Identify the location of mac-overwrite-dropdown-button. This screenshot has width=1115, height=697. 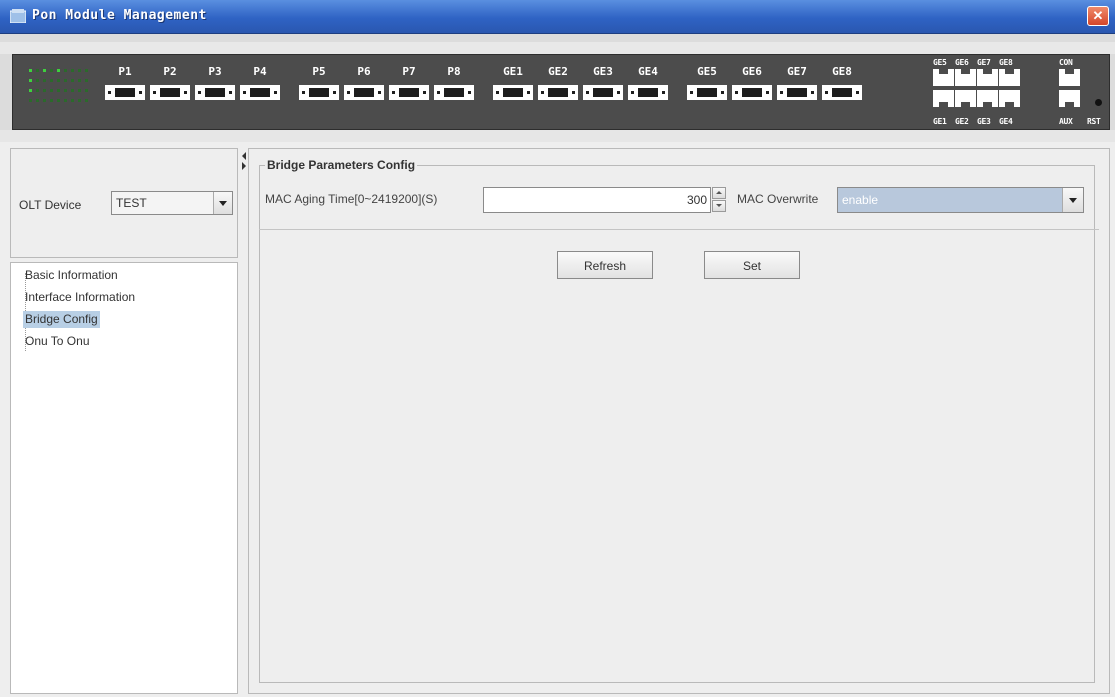
(1072, 200).